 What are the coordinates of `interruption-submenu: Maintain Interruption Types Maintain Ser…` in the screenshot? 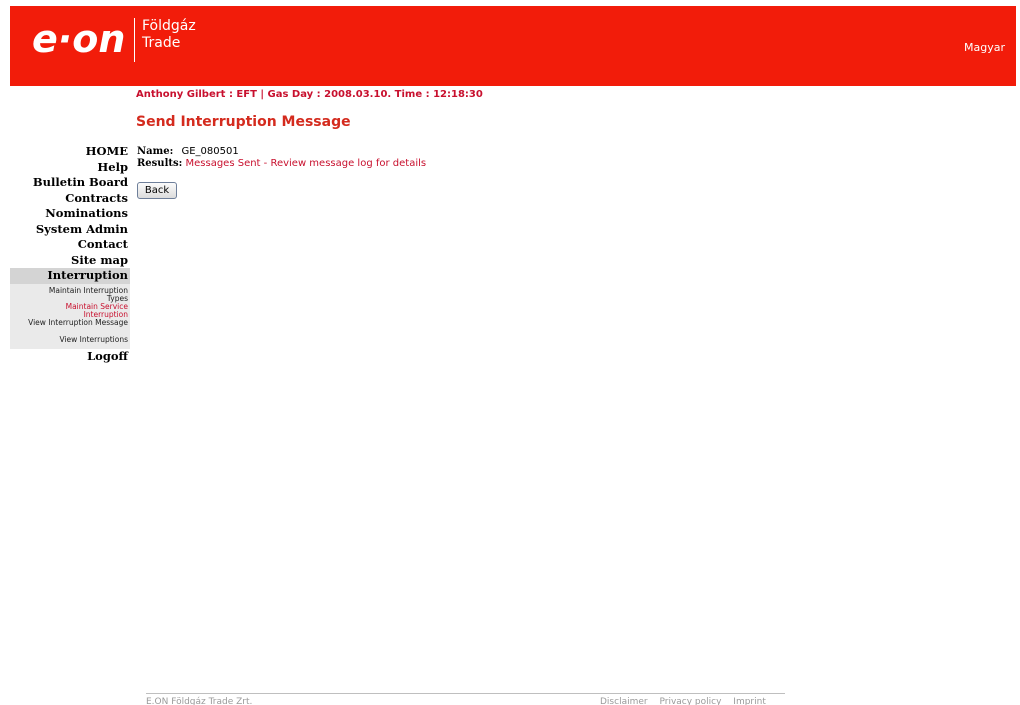 It's located at (70, 316).